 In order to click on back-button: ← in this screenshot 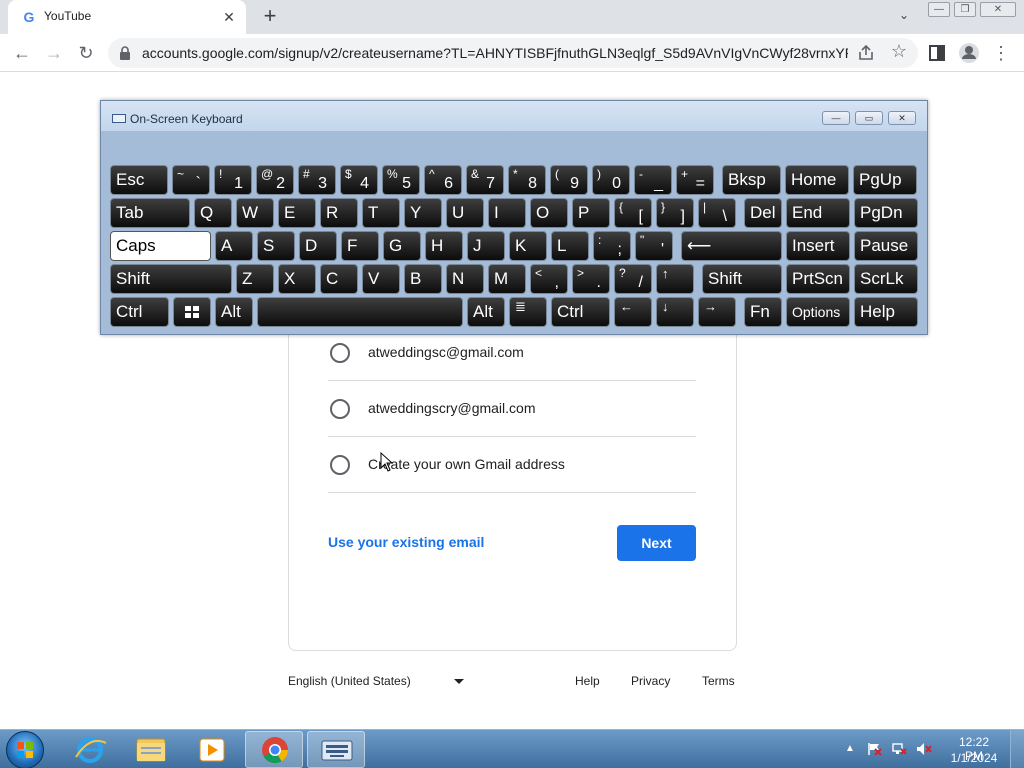, I will do `click(22, 53)`.